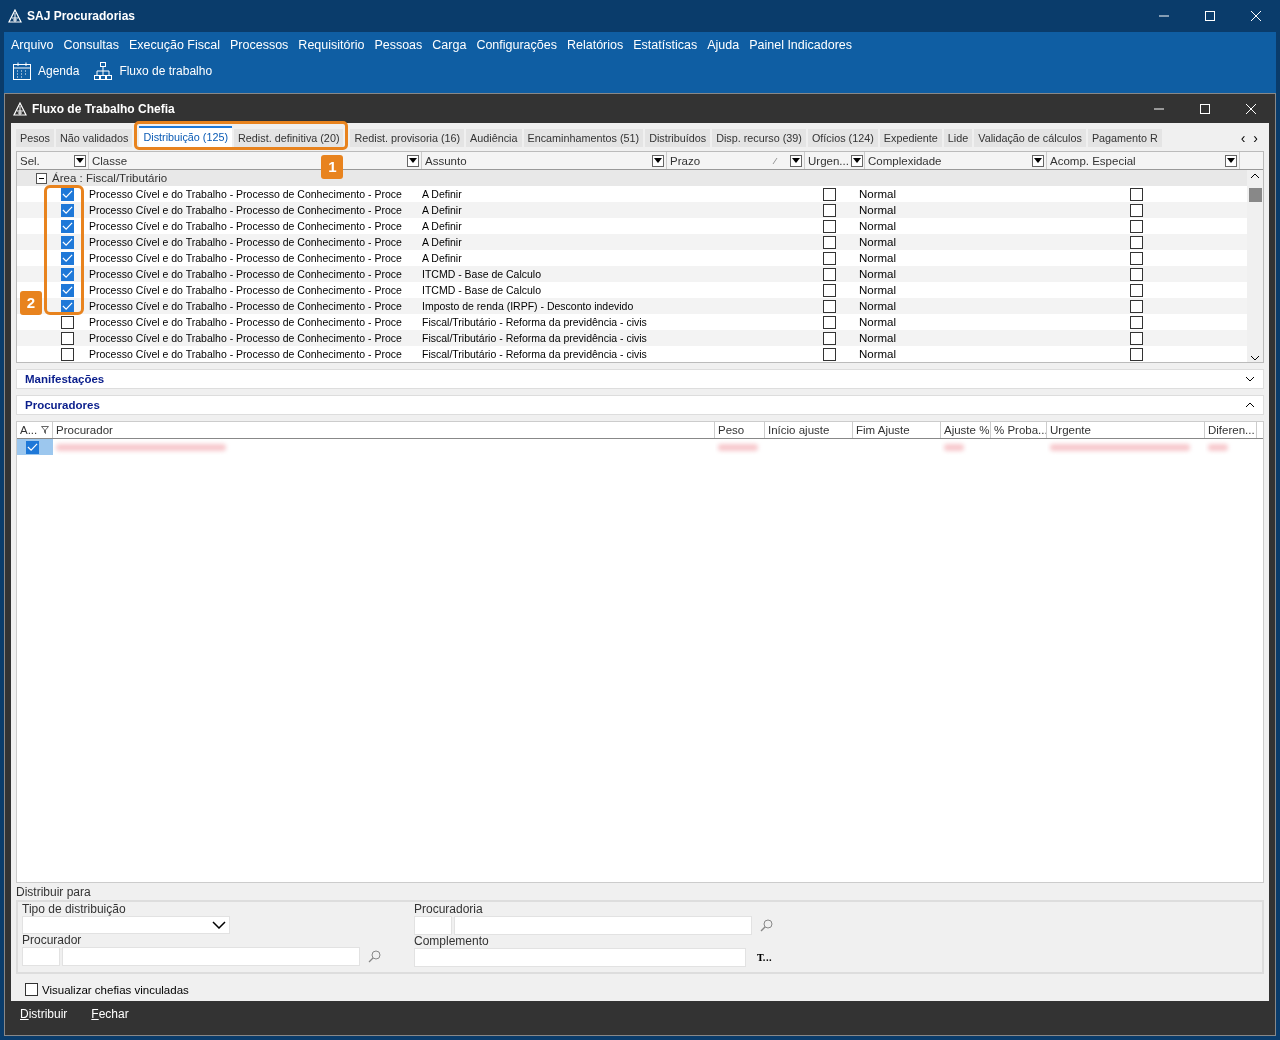  Describe the element at coordinates (449, 909) in the screenshot. I see `field-label: Procuradoria` at that location.